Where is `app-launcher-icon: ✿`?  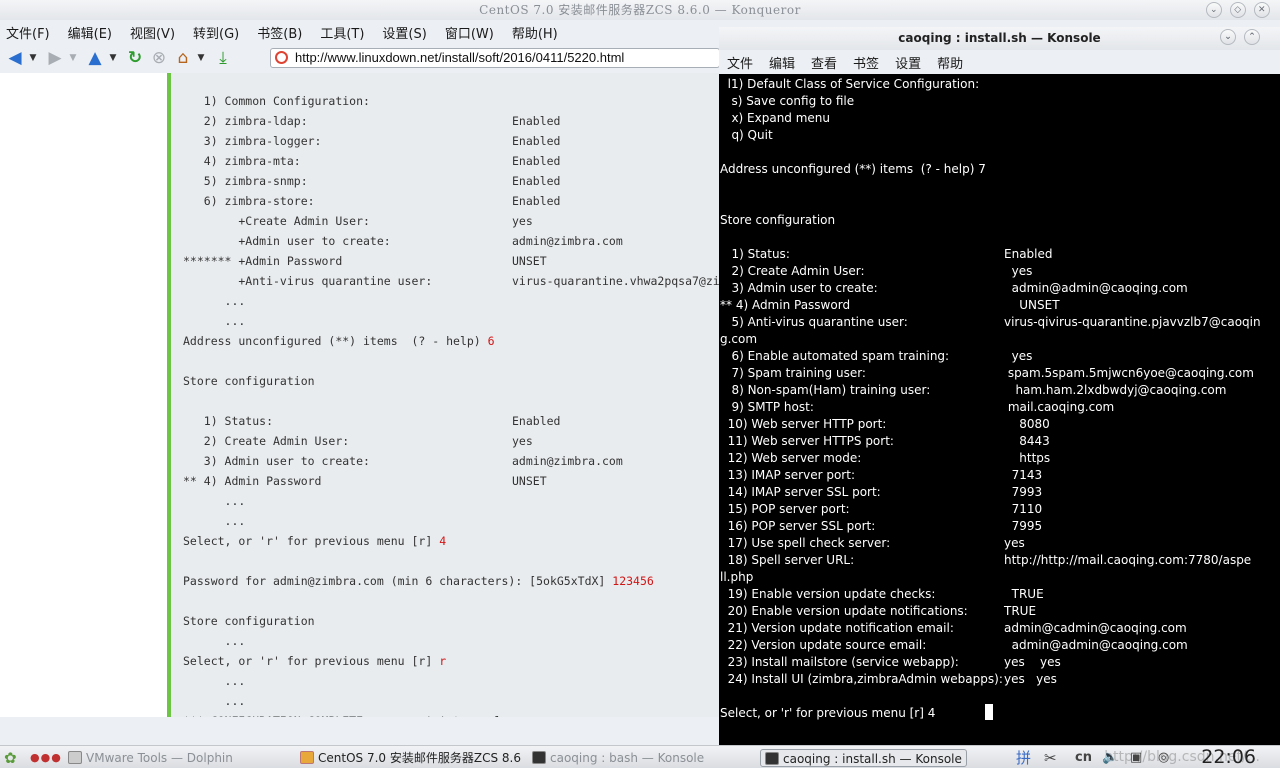
app-launcher-icon: ✿ is located at coordinates (10, 758).